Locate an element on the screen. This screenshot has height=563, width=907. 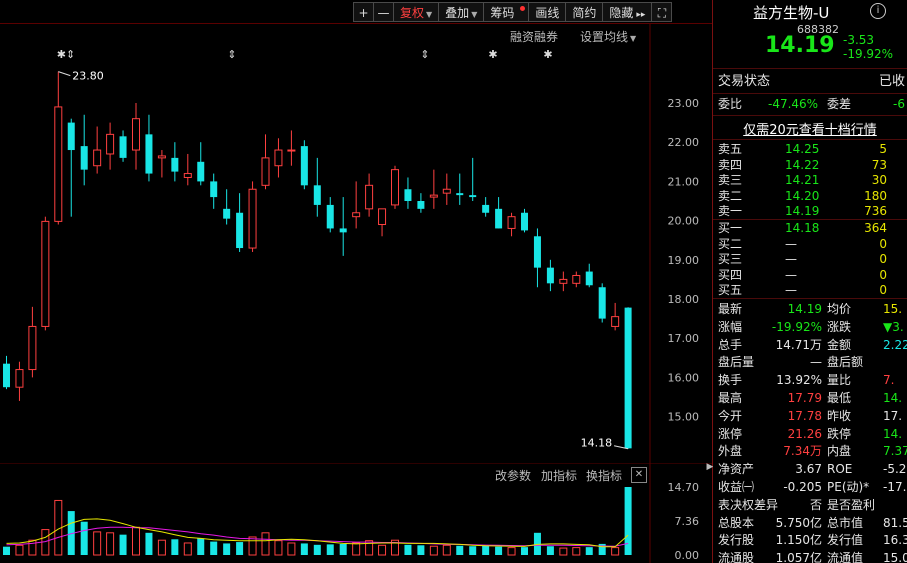
info-icon: i is located at coordinates (878, 11).